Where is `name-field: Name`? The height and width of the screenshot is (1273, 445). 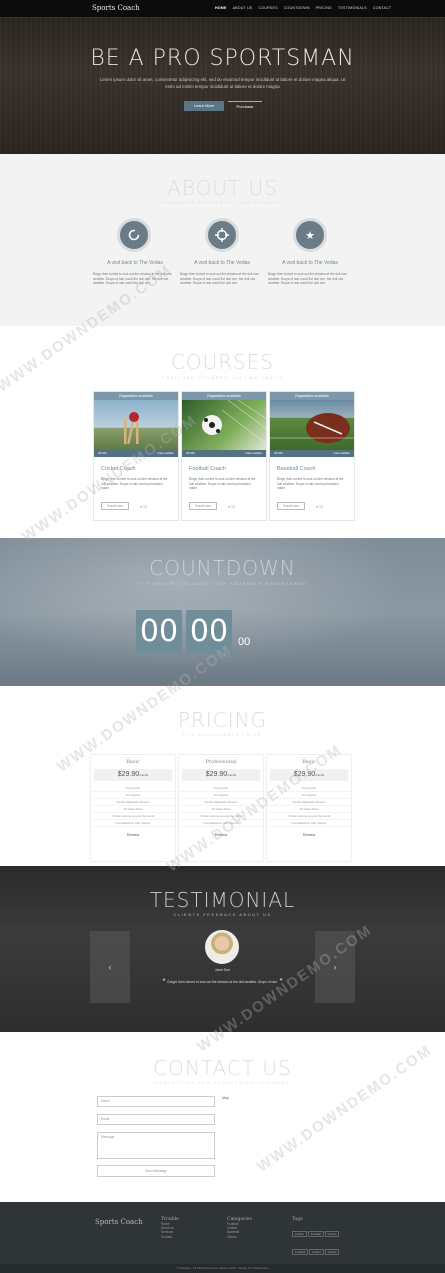
name-field: Name is located at coordinates (156, 1101).